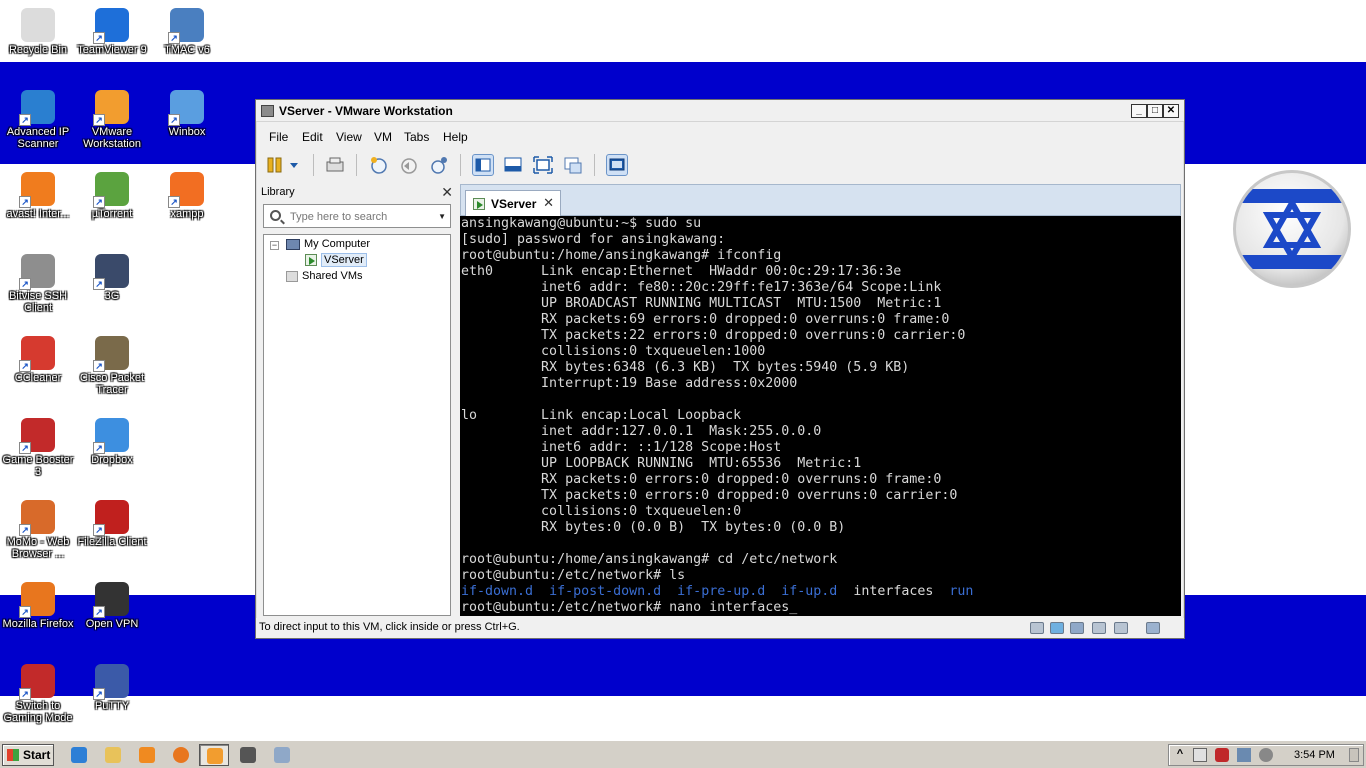 The width and height of the screenshot is (1366, 768). I want to click on revert-snapshot-icon, so click(409, 165).